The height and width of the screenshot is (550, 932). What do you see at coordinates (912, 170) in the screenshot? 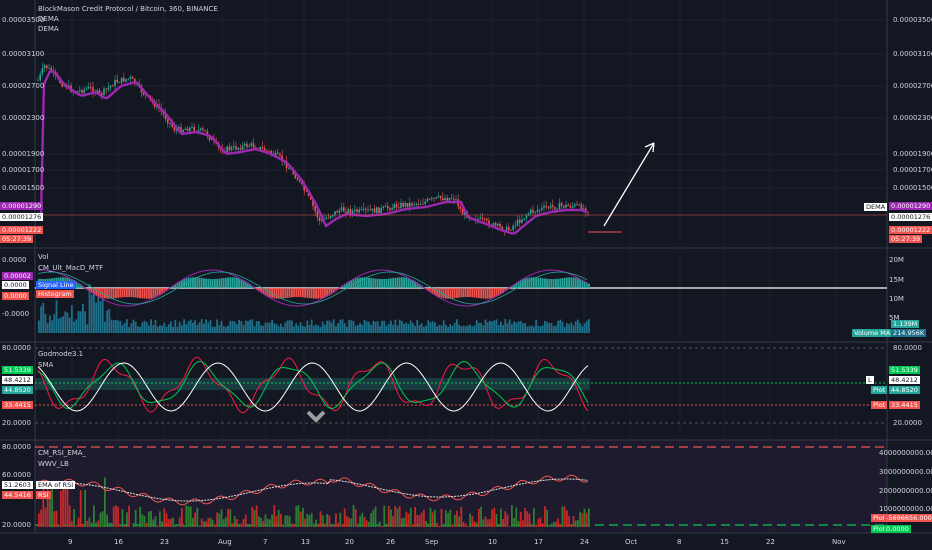
I see `price-tick-right: 0.00001700` at bounding box center [912, 170].